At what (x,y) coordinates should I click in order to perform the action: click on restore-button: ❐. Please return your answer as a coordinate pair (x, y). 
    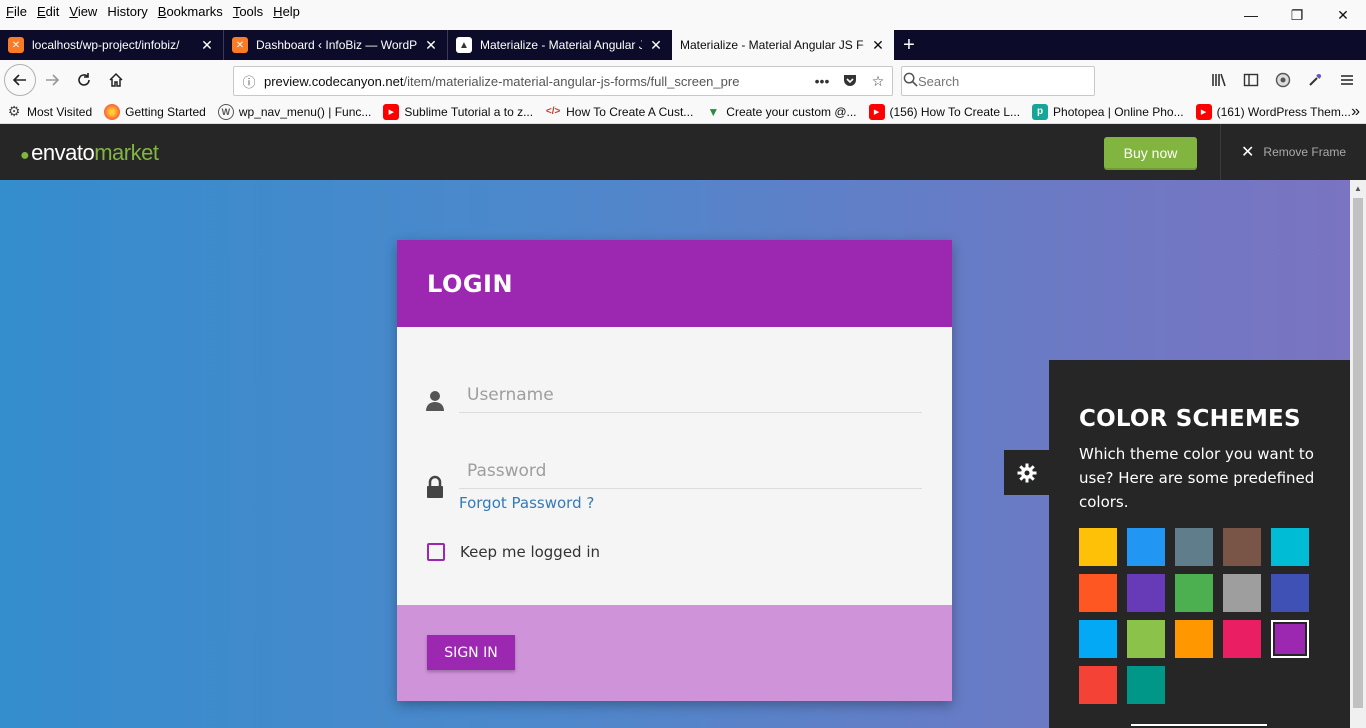
    Looking at the image, I should click on (1297, 15).